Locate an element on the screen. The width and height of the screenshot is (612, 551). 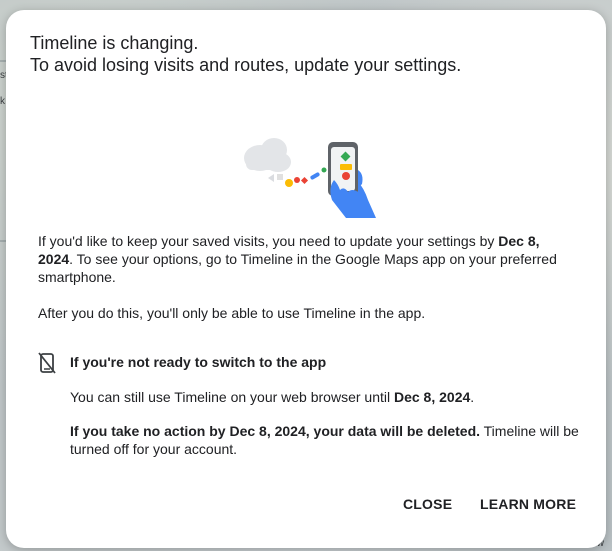
section-title: If you're not ready to switch to the app is located at coordinates (198, 362).